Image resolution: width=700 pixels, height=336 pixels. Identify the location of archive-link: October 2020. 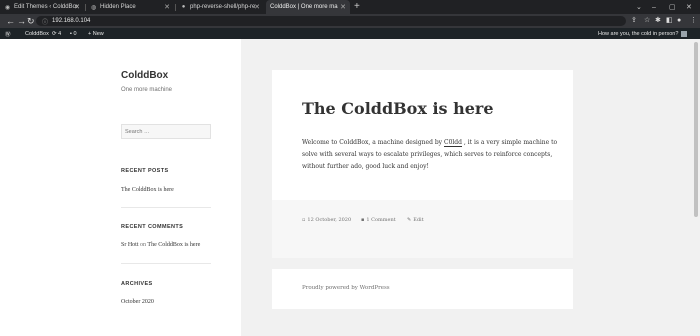
(137, 302).